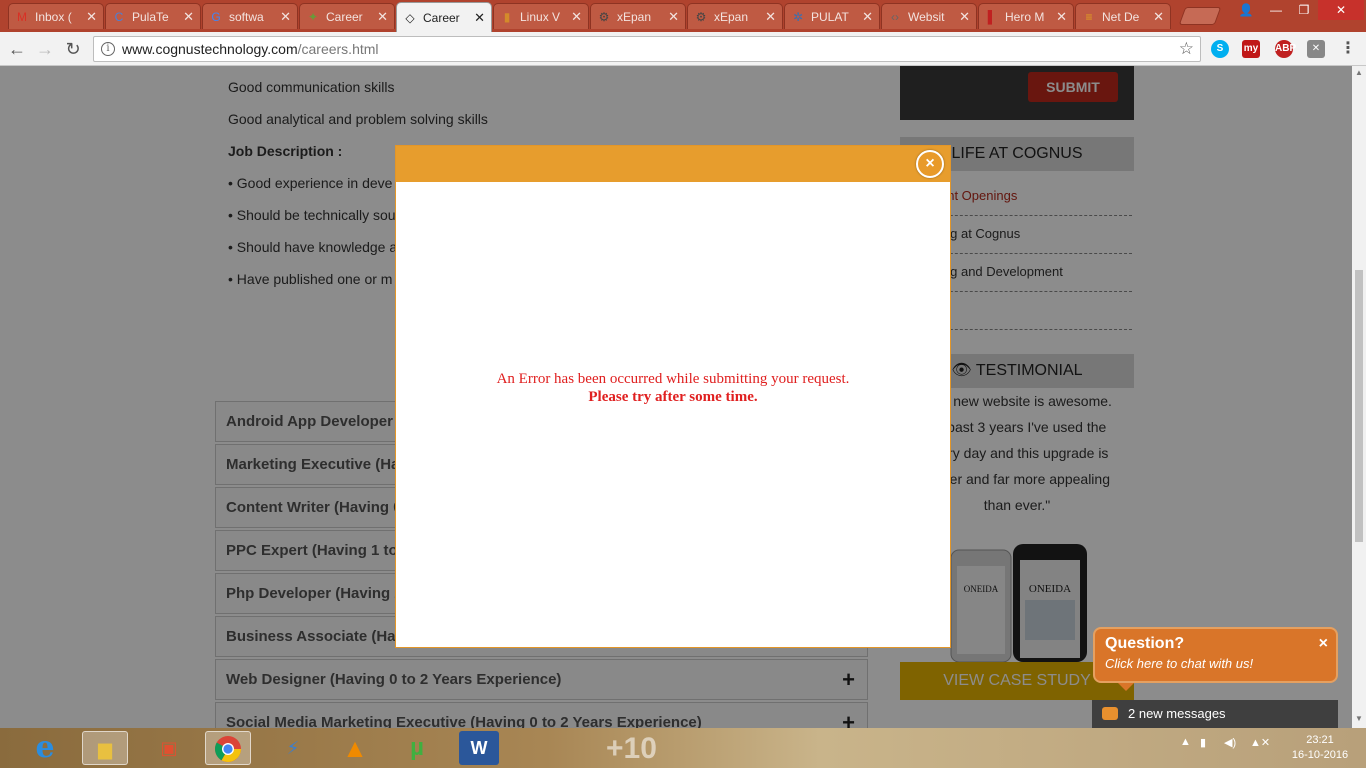 The width and height of the screenshot is (1366, 768). What do you see at coordinates (1341, 10) in the screenshot?
I see `window-close-button: ✕` at bounding box center [1341, 10].